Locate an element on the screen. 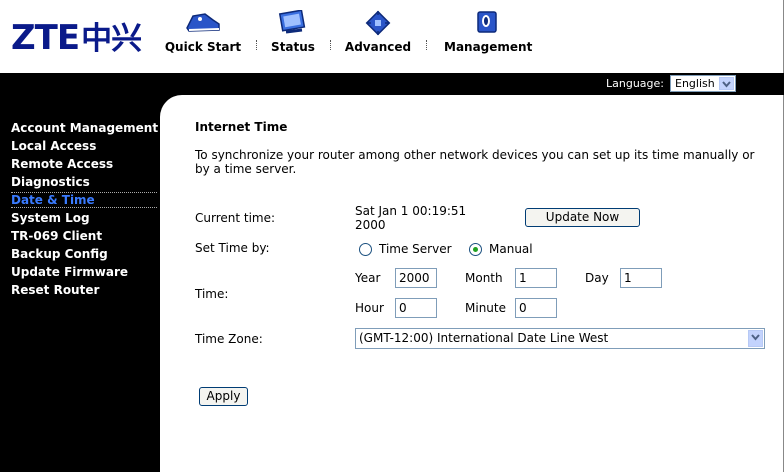 The height and width of the screenshot is (472, 784). manual-radio is located at coordinates (475, 249).